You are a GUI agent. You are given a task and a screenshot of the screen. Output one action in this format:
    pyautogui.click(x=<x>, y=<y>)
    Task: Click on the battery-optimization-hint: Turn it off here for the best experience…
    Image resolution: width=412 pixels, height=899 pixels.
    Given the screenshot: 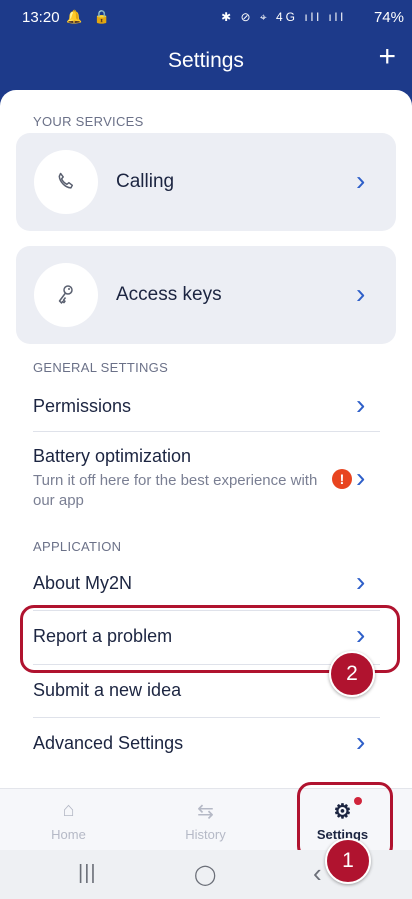 What is the action you would take?
    pyautogui.click(x=175, y=490)
    